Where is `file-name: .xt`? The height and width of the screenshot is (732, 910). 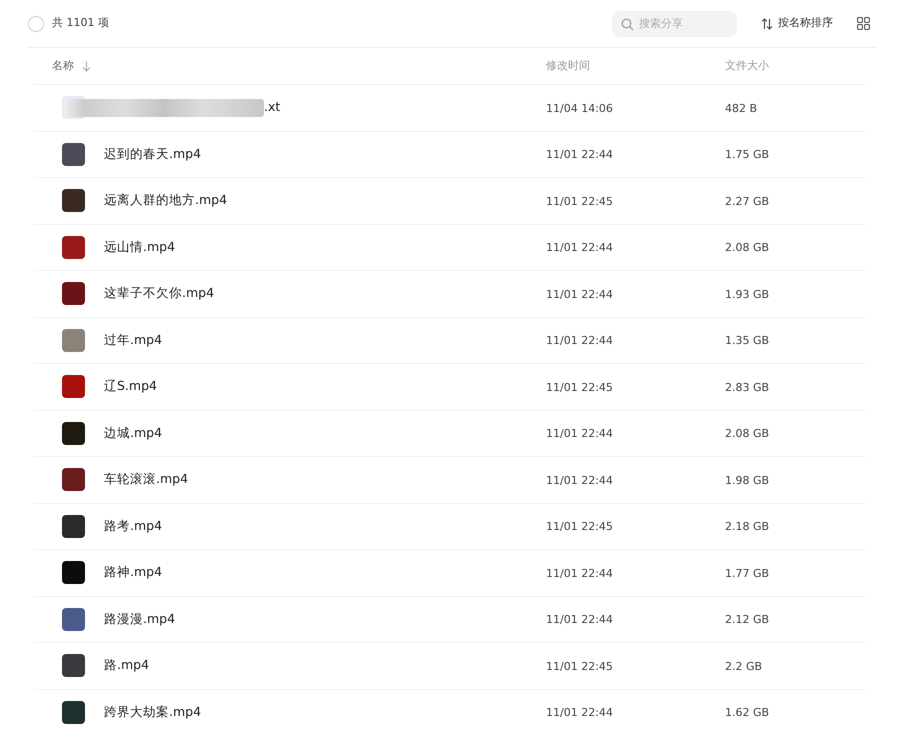
file-name: .xt is located at coordinates (272, 108).